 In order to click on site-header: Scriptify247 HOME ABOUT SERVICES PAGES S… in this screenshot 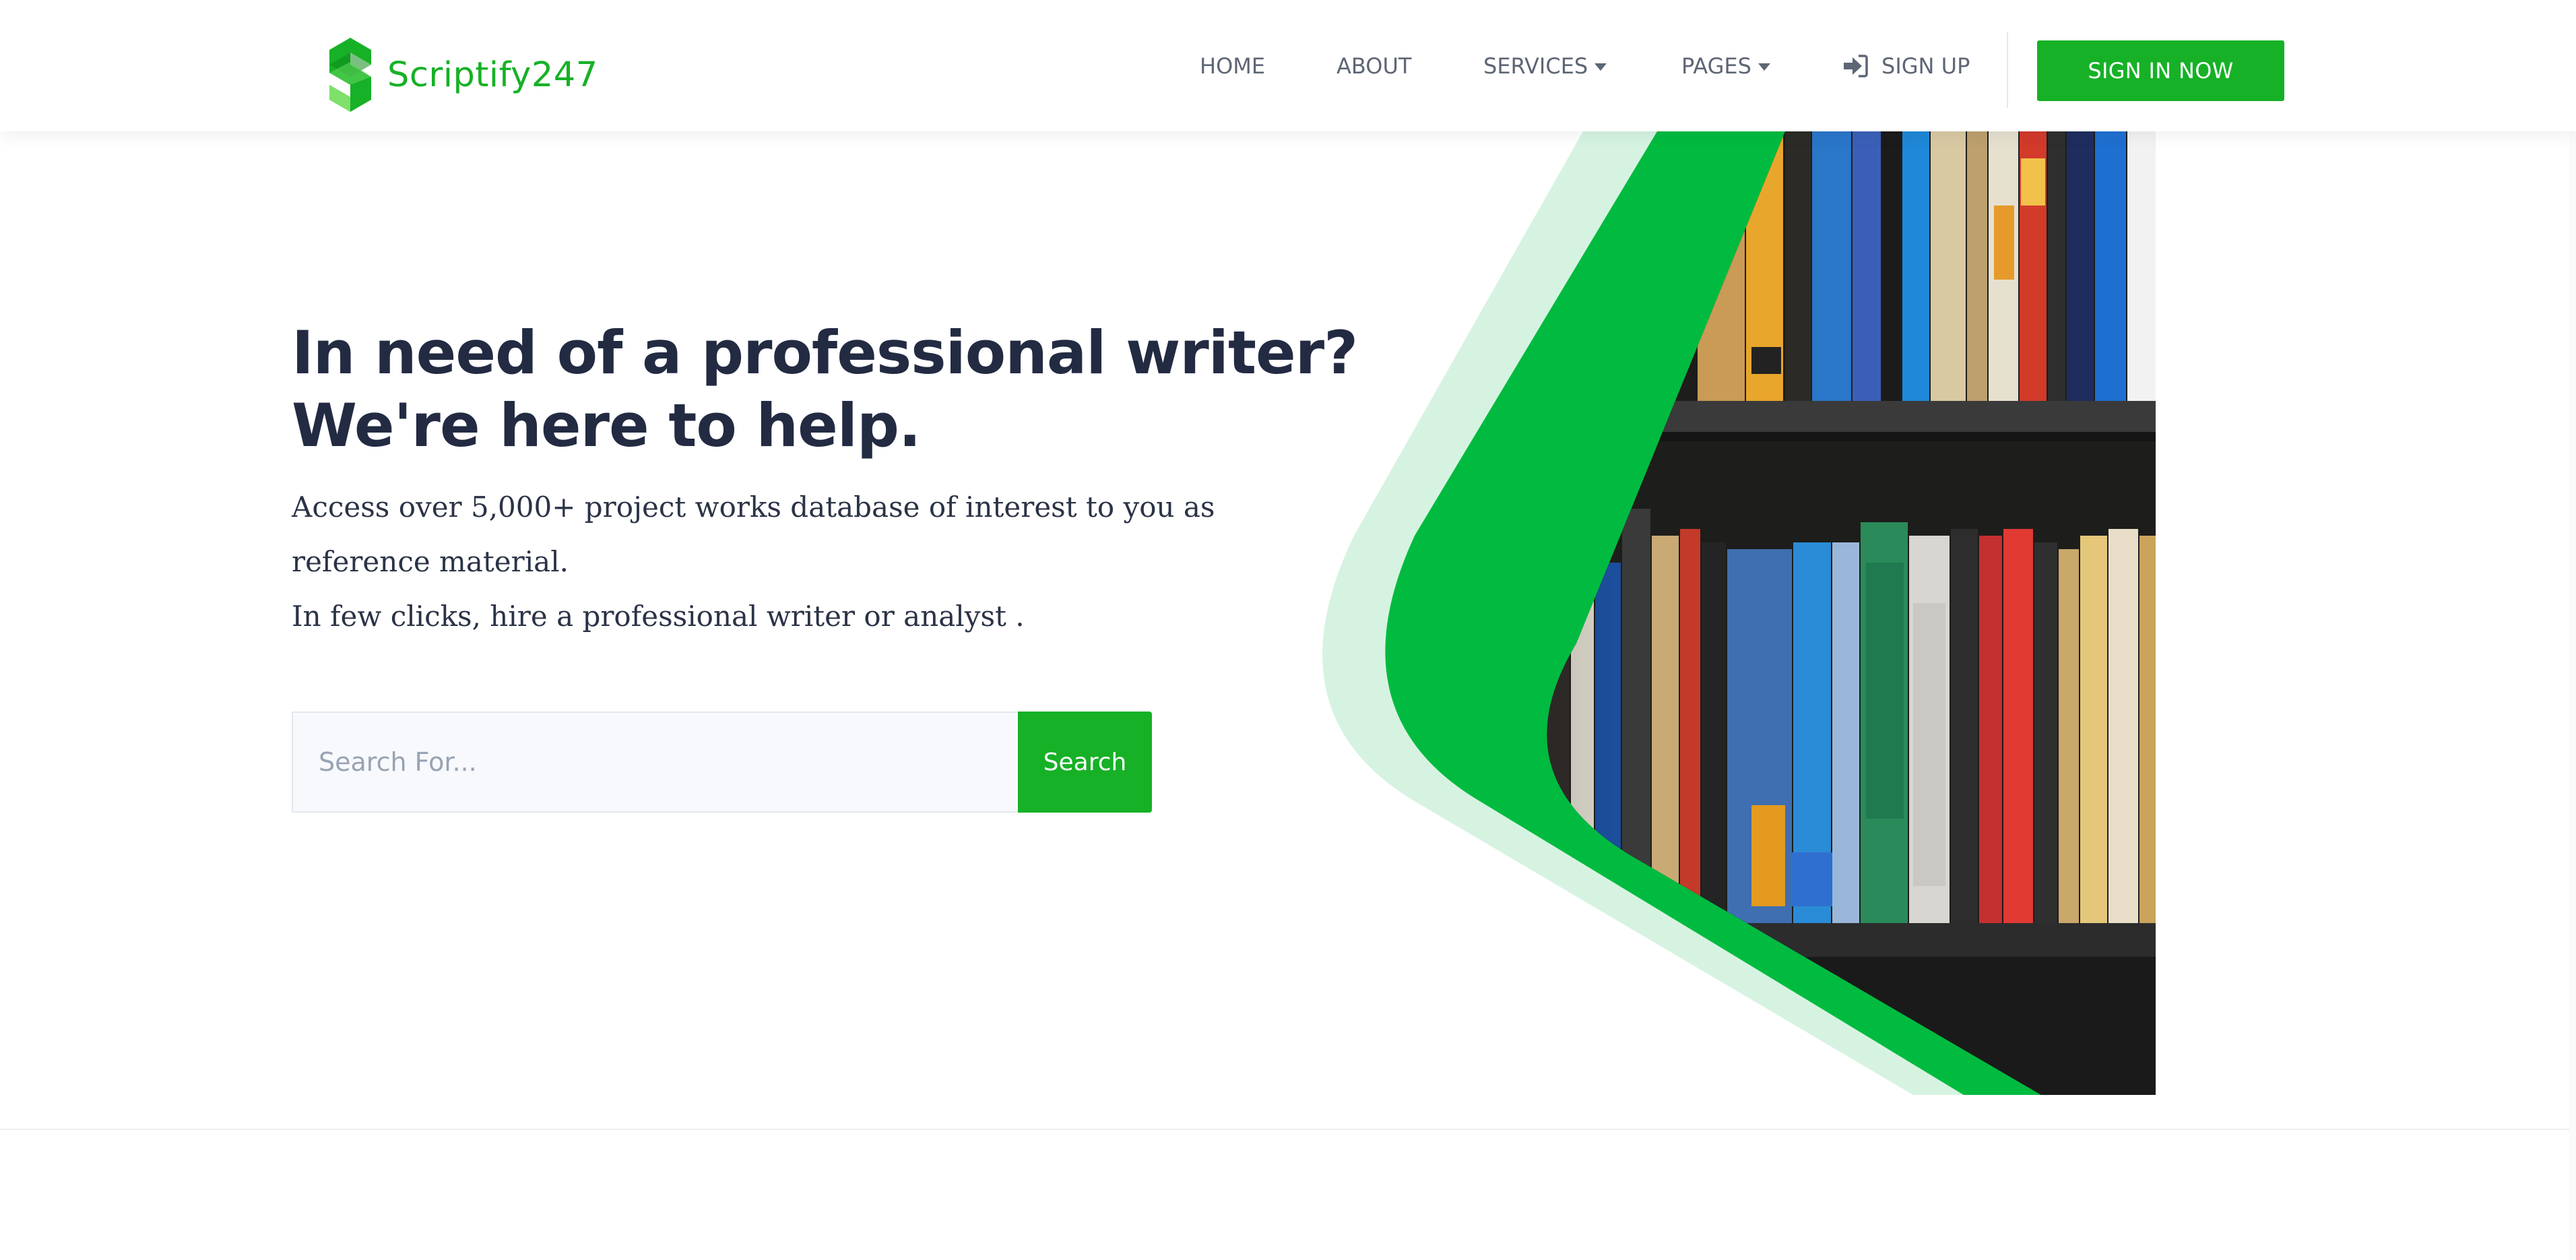, I will do `click(1288, 66)`.